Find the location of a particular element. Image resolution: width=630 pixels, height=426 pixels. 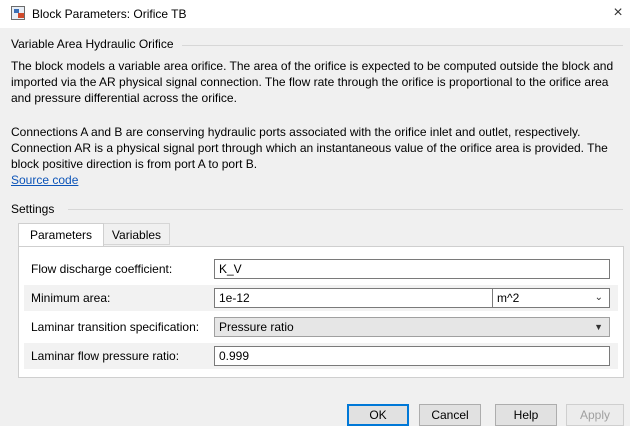

help-button: Help is located at coordinates (526, 415).